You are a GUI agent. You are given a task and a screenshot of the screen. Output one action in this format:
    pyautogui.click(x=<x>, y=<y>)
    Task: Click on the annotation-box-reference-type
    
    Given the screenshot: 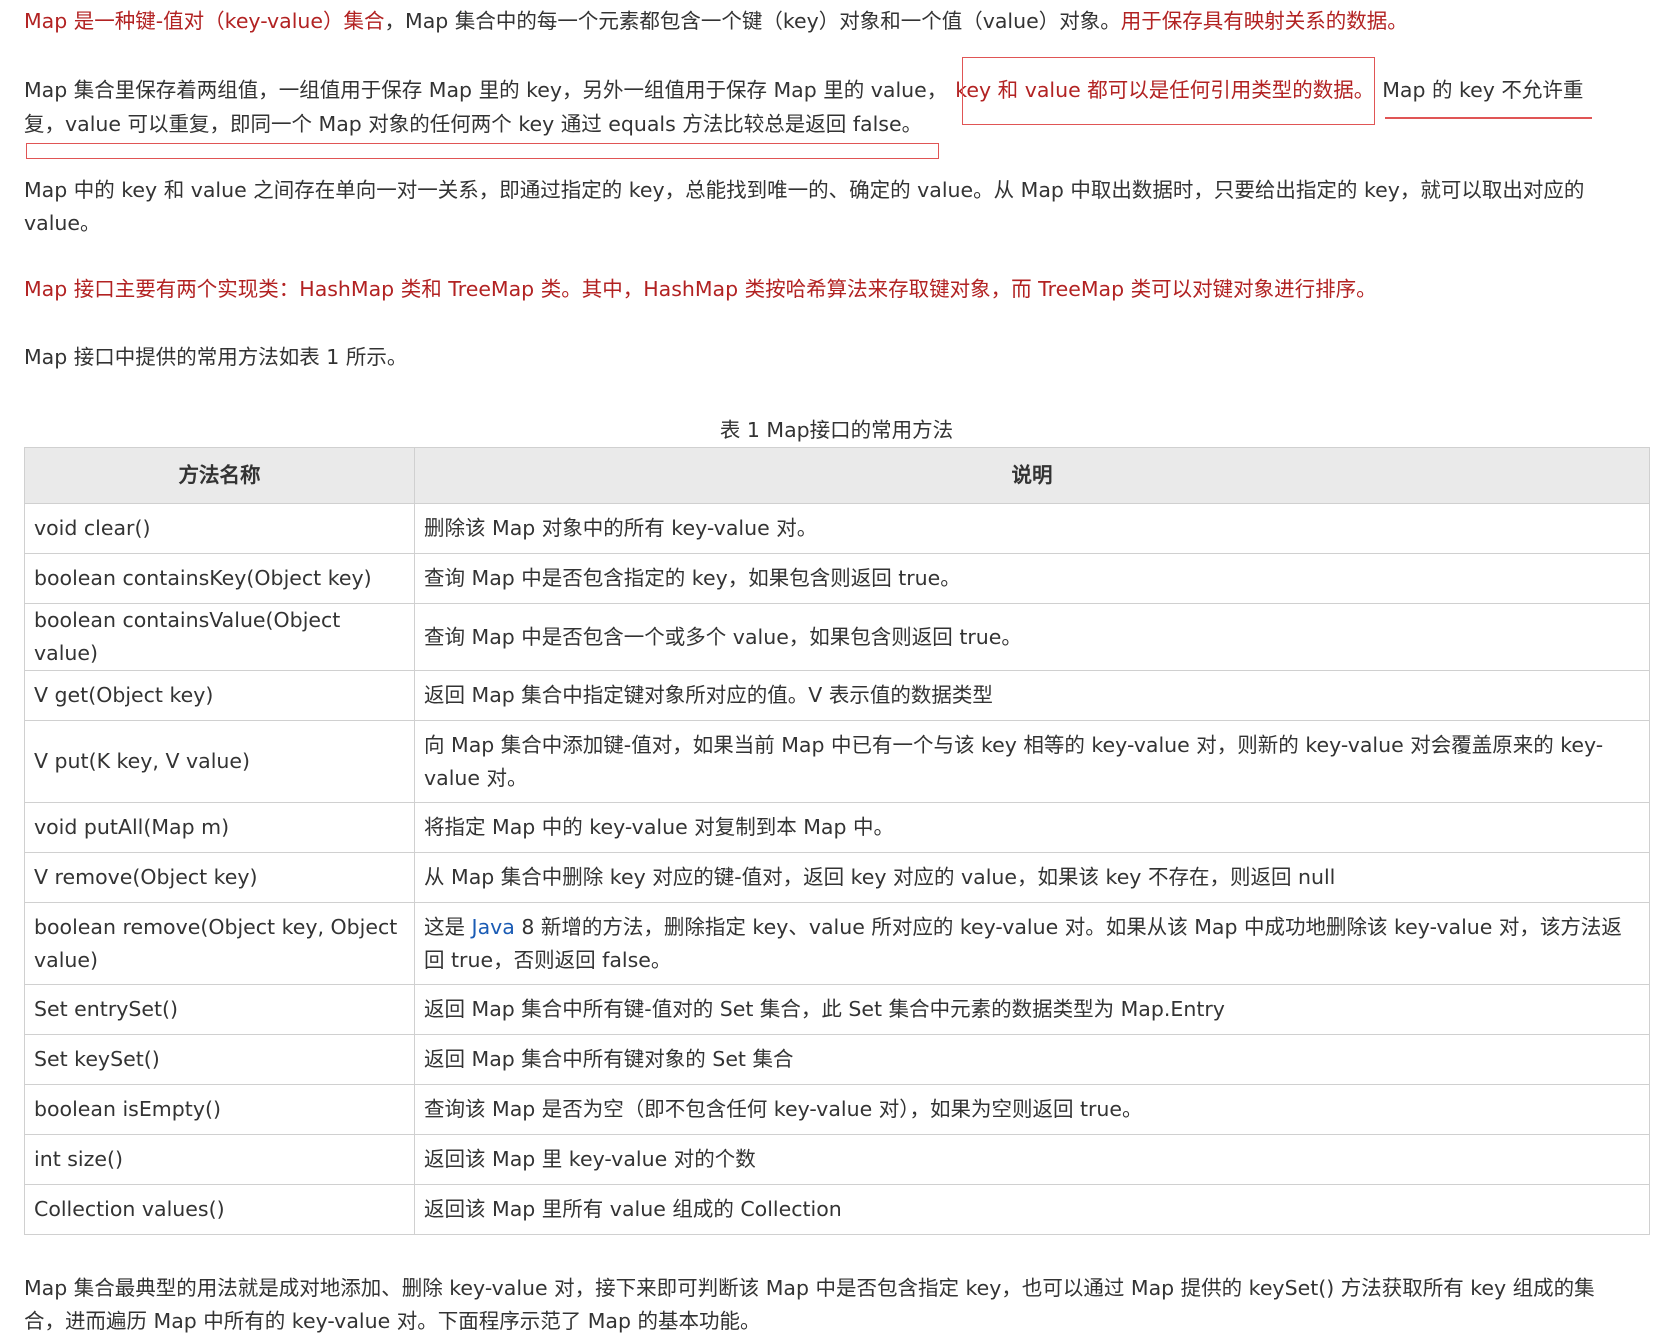 What is the action you would take?
    pyautogui.click(x=1168, y=91)
    